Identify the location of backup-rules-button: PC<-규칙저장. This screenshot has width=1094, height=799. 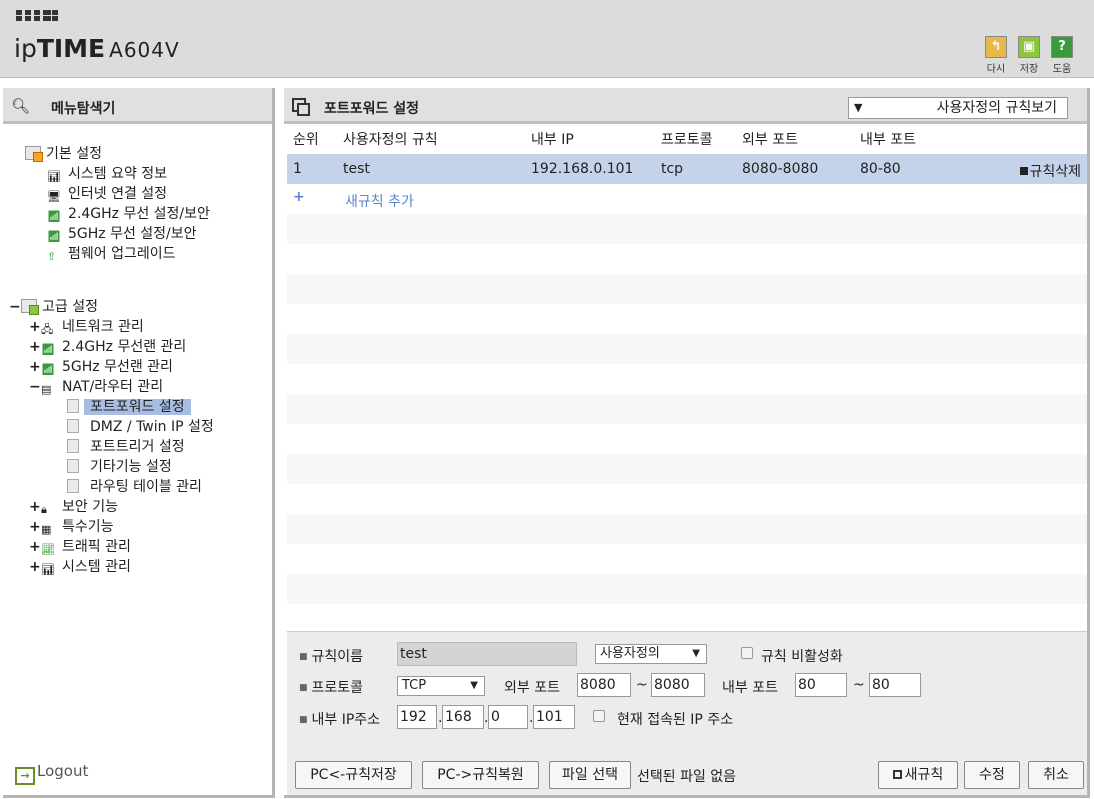
(353, 775).